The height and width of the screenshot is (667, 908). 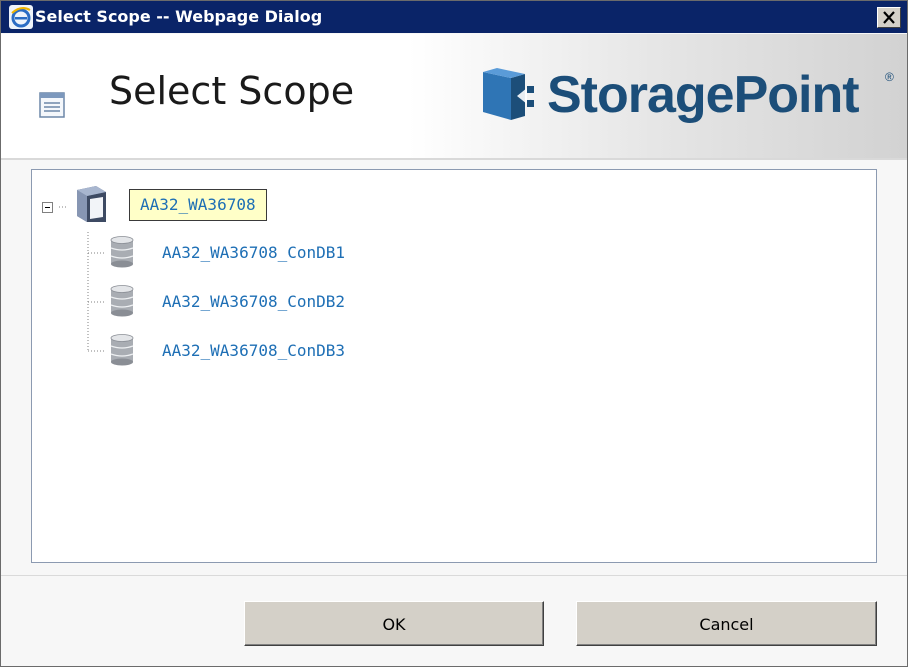 I want to click on server-icon, so click(x=91, y=204).